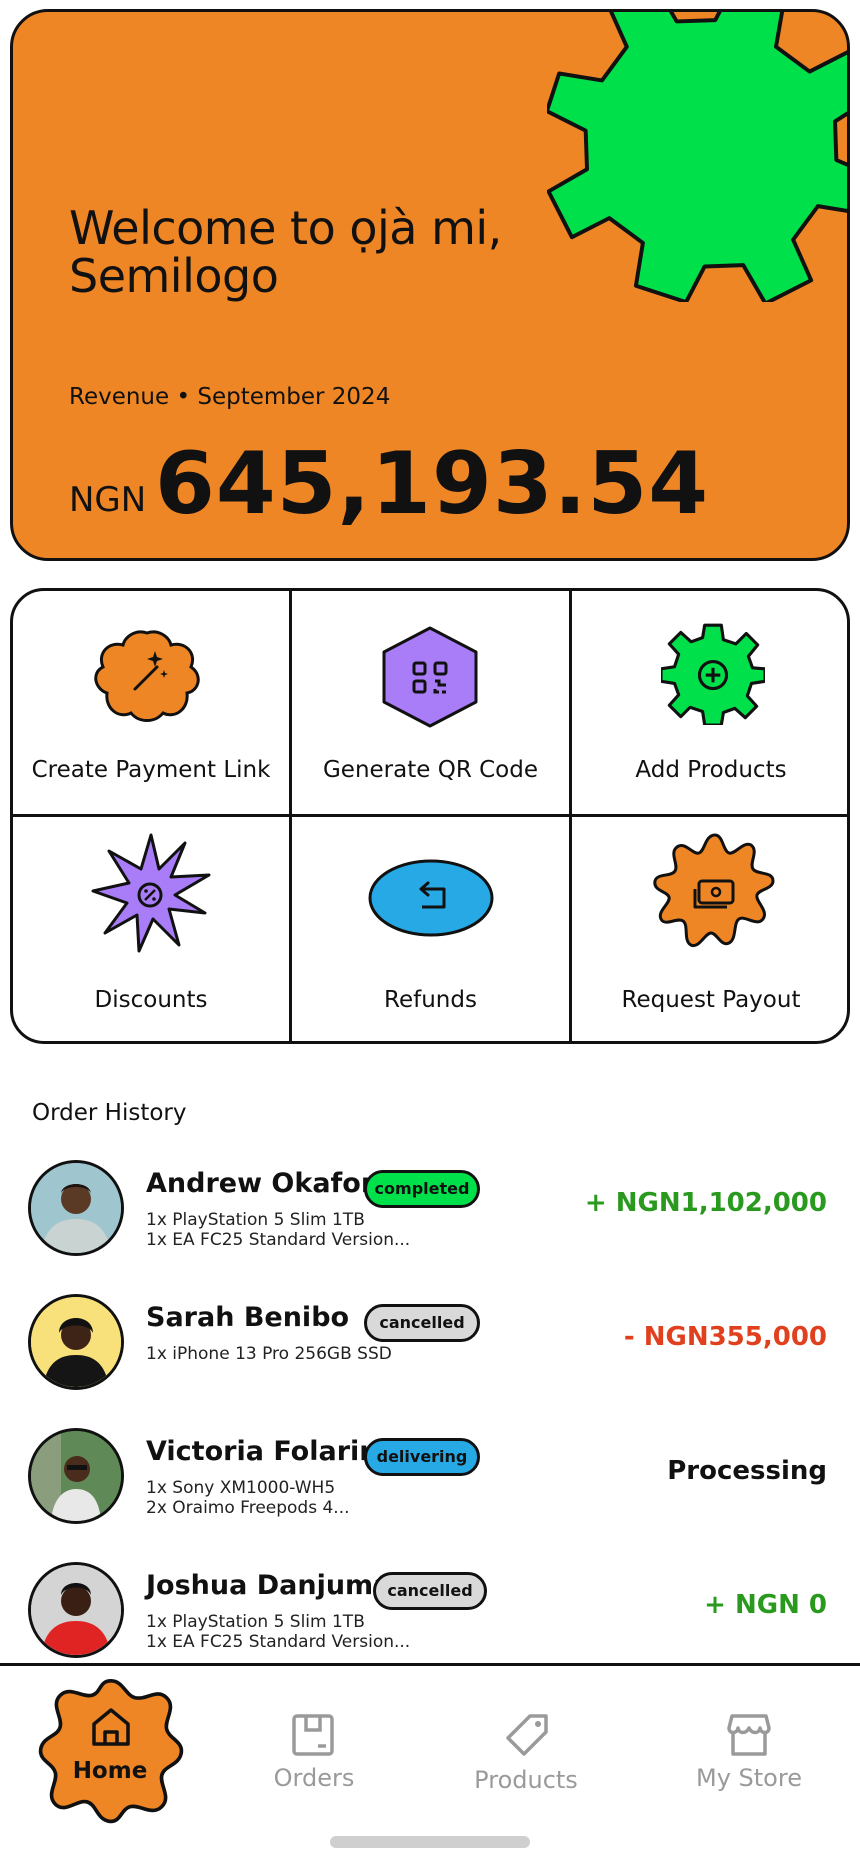 This screenshot has width=860, height=1864. What do you see at coordinates (109, 1113) in the screenshot?
I see `order-history-title: Order History` at bounding box center [109, 1113].